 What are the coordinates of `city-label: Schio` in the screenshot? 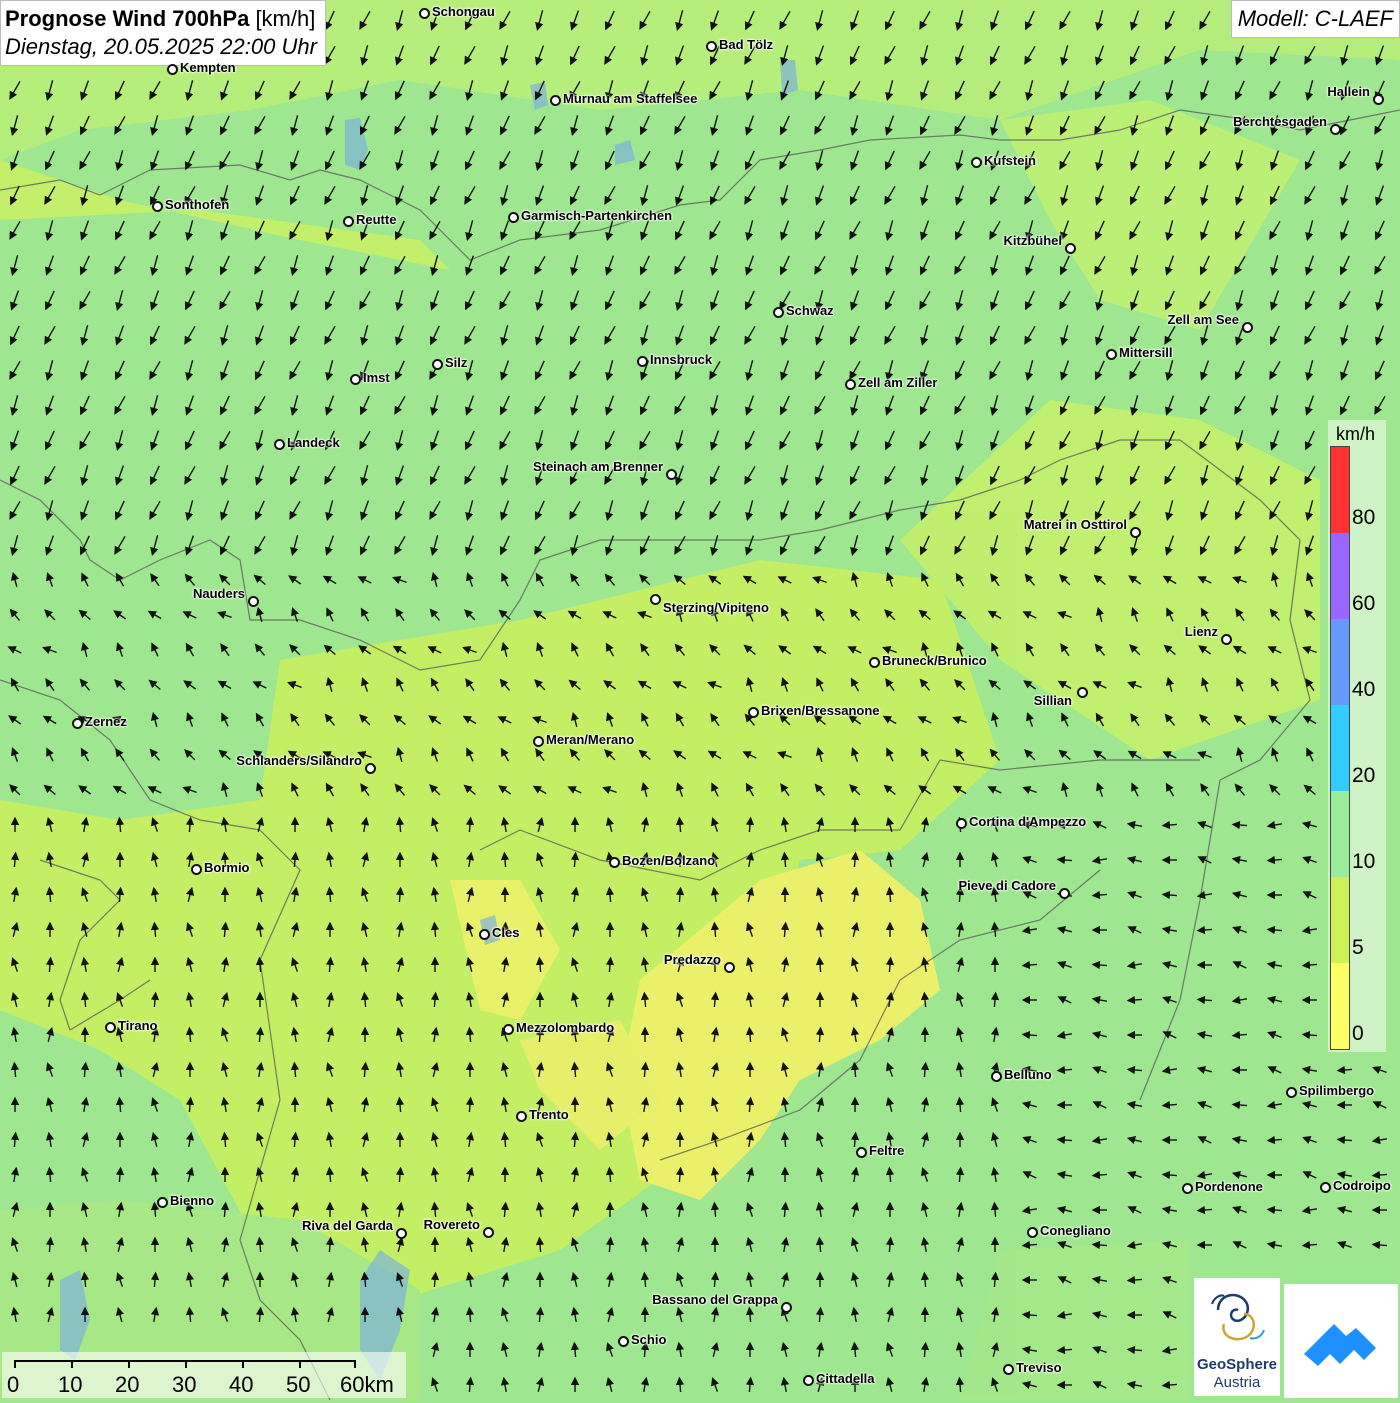 It's located at (649, 1339).